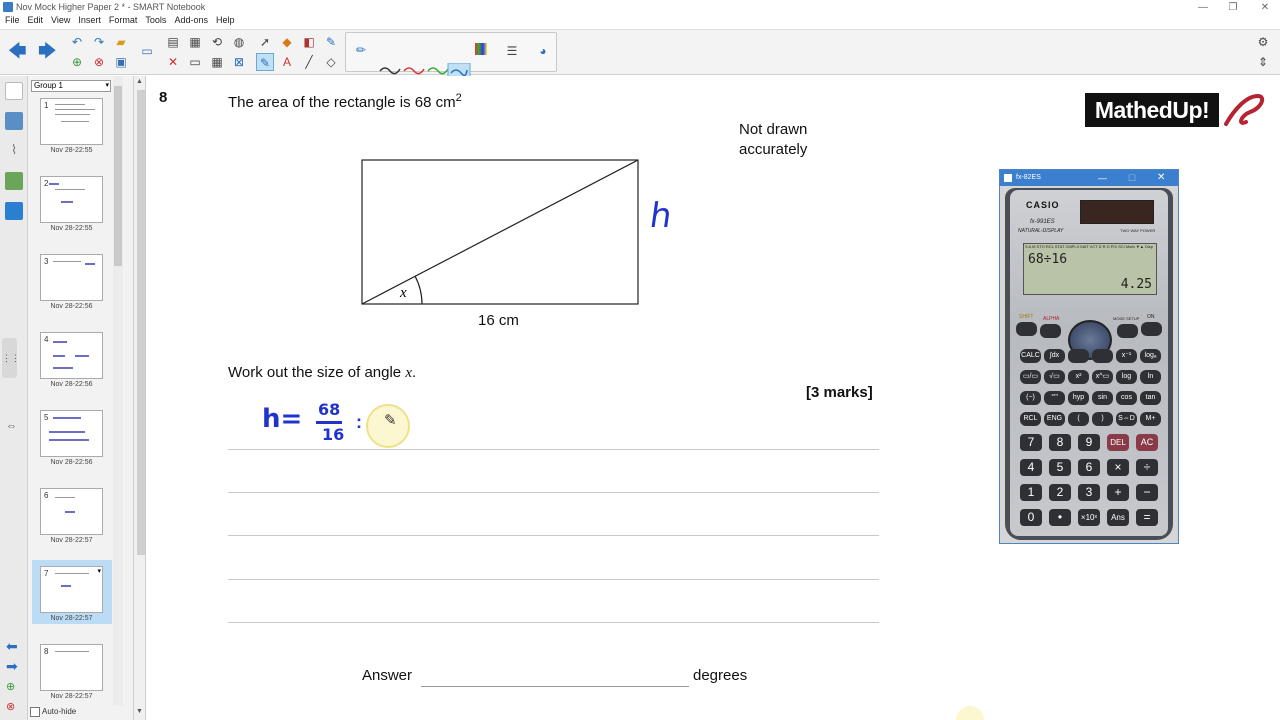 This screenshot has height=720, width=1280. I want to click on maximize-button: ❐, so click(1233, 7).